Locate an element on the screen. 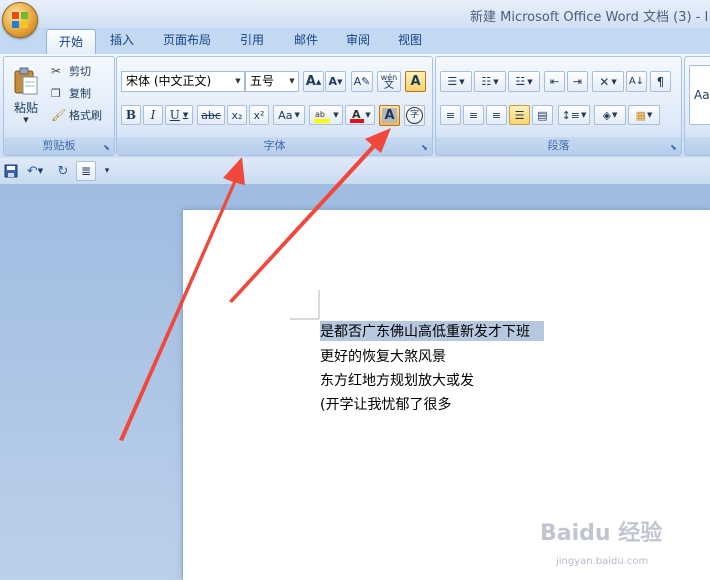 The width and height of the screenshot is (710, 580). character-border-button: A is located at coordinates (415, 81).